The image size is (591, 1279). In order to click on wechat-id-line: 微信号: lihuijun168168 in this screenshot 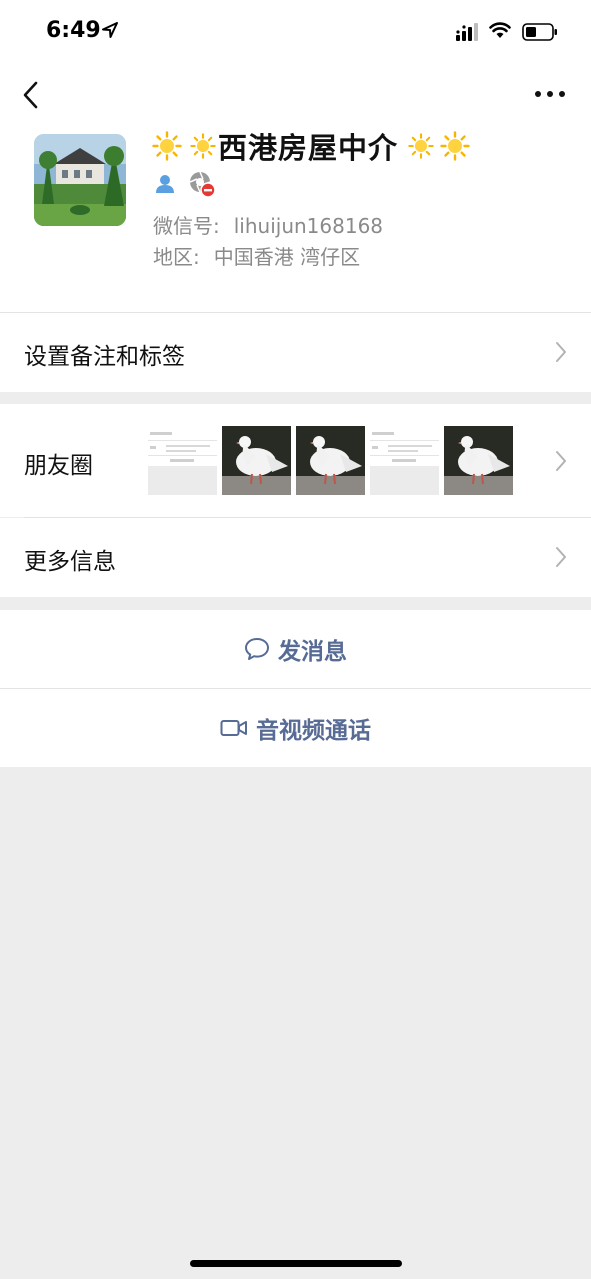, I will do `click(268, 224)`.